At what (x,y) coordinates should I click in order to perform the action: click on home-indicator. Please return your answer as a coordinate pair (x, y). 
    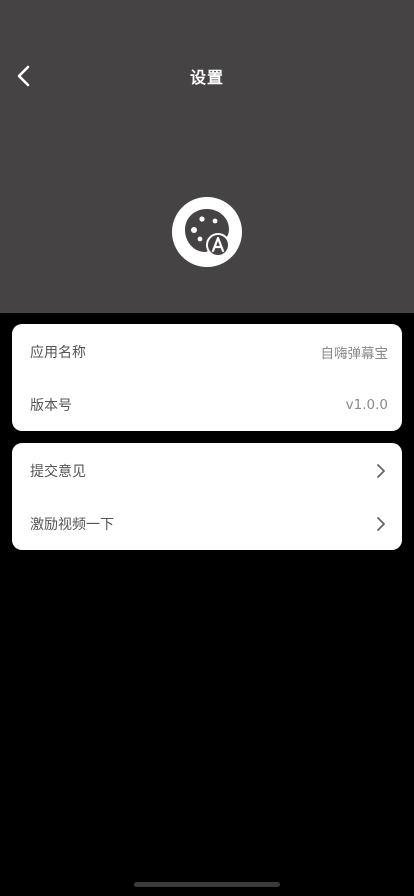
    Looking at the image, I should click on (207, 884).